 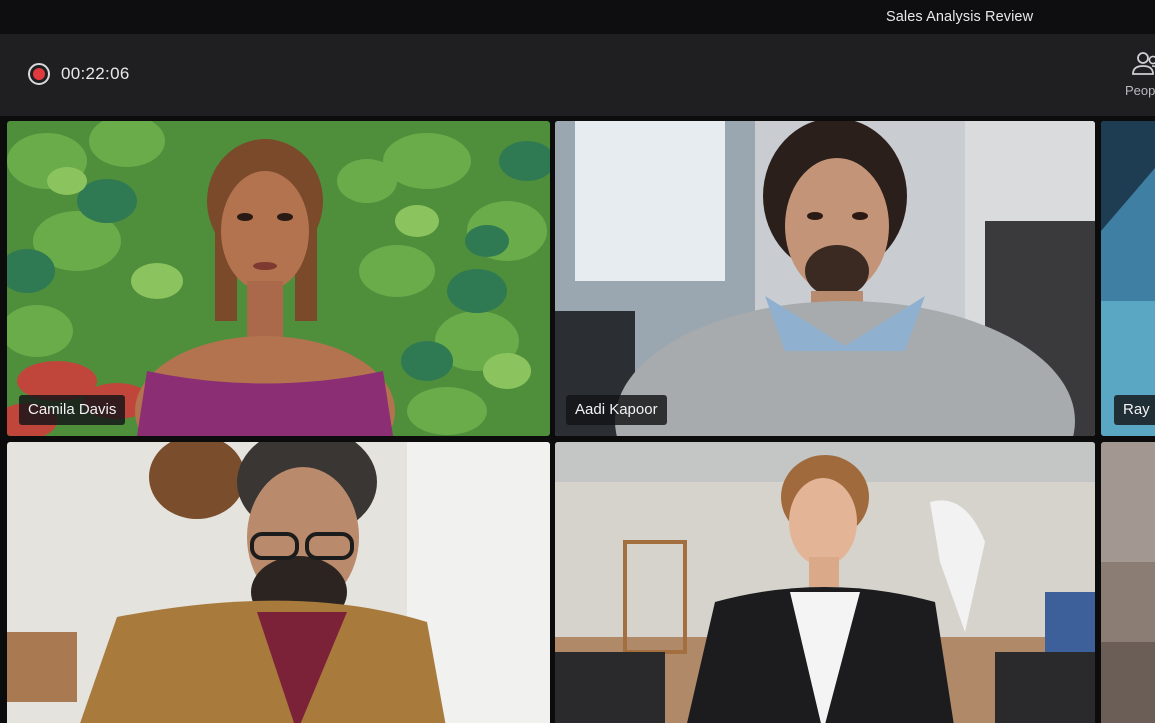 What do you see at coordinates (39, 74) in the screenshot?
I see `record-circle-icon` at bounding box center [39, 74].